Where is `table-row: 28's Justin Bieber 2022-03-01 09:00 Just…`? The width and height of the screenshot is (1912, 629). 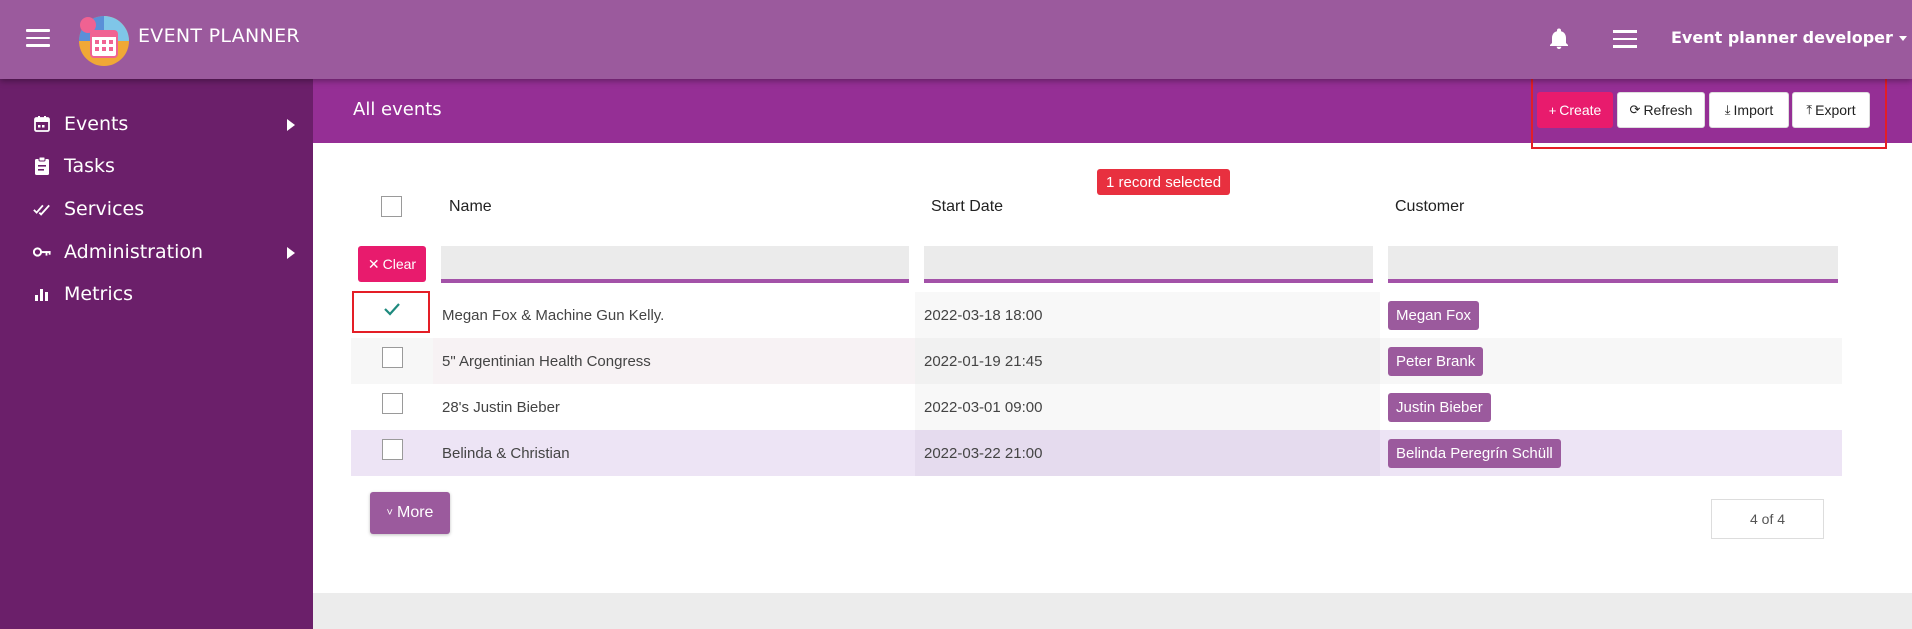 table-row: 28's Justin Bieber 2022-03-01 09:00 Just… is located at coordinates (1096, 407).